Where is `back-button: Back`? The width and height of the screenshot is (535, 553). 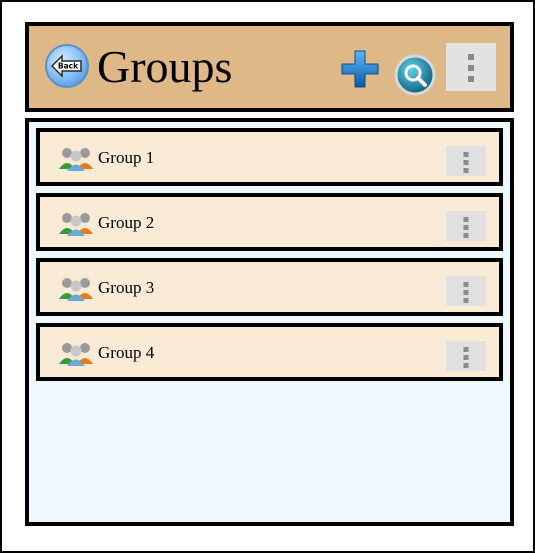
back-button: Back is located at coordinates (67, 66).